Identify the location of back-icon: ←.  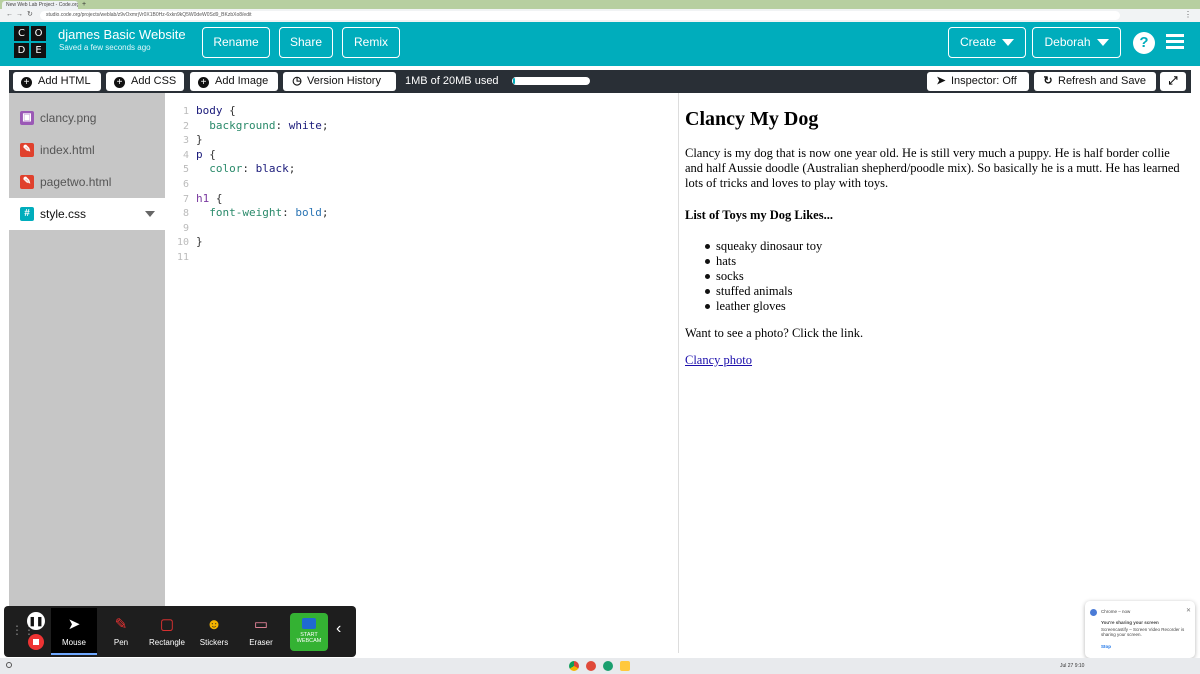
(9, 15).